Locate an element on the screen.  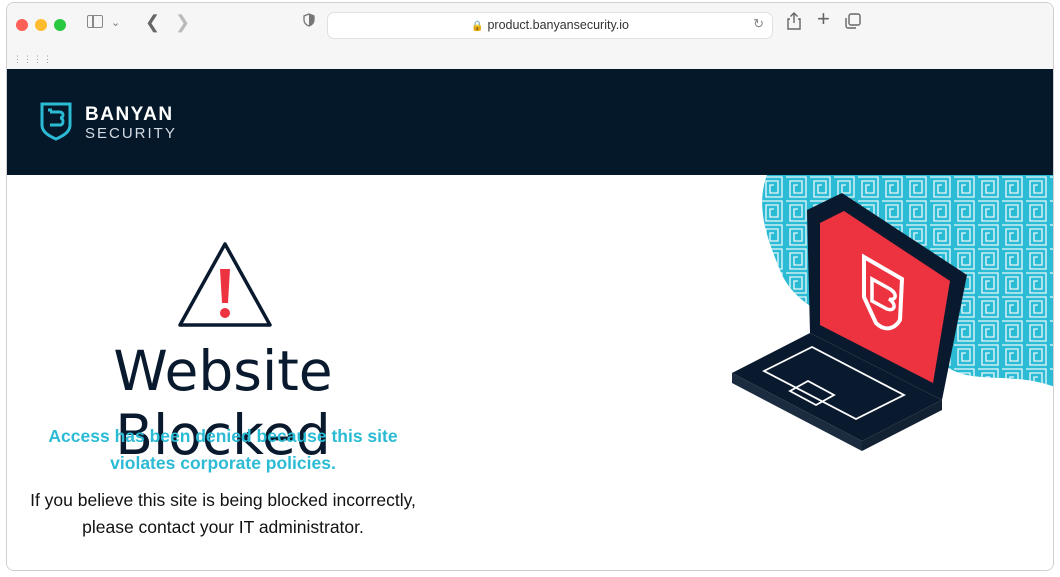
new-tab-icon: + is located at coordinates (823, 19).